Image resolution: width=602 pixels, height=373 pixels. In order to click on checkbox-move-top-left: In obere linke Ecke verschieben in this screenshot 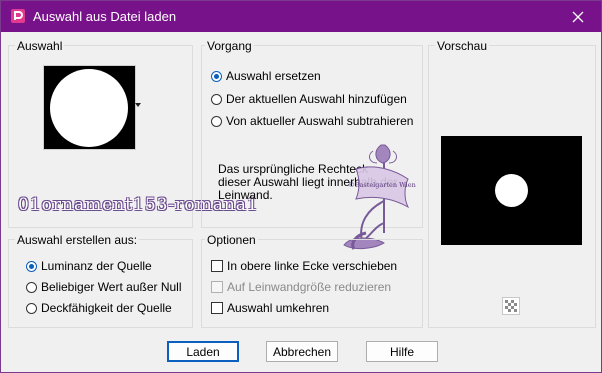, I will do `click(304, 266)`.